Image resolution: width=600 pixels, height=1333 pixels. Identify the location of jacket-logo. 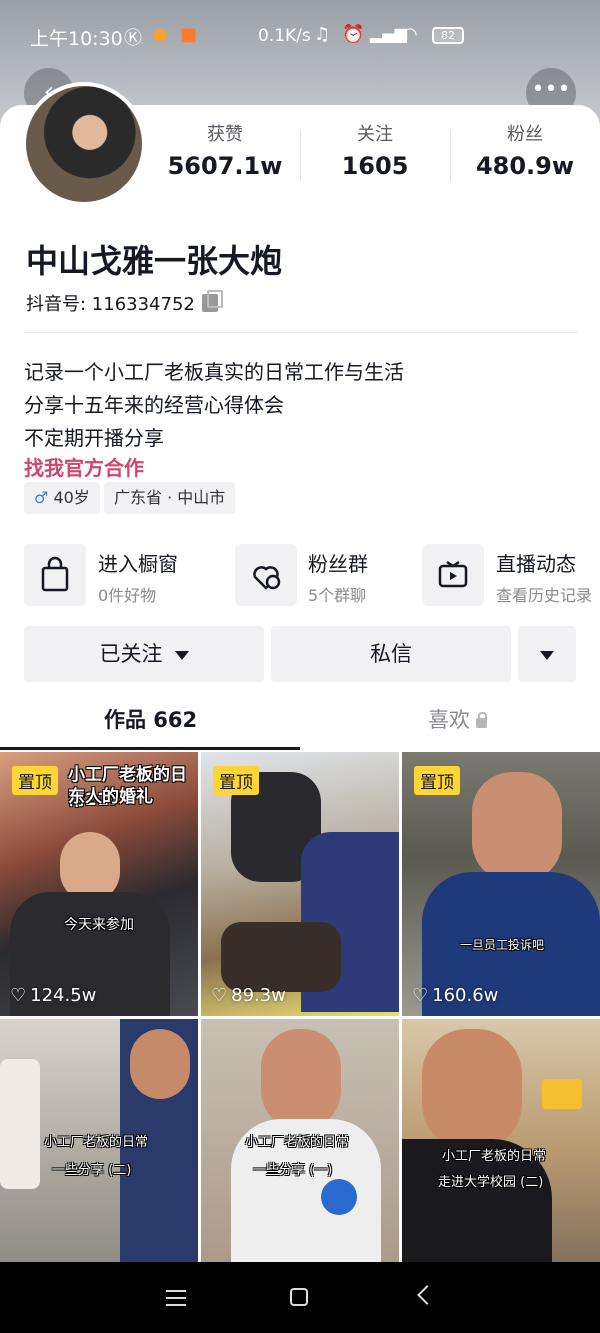
(339, 1197).